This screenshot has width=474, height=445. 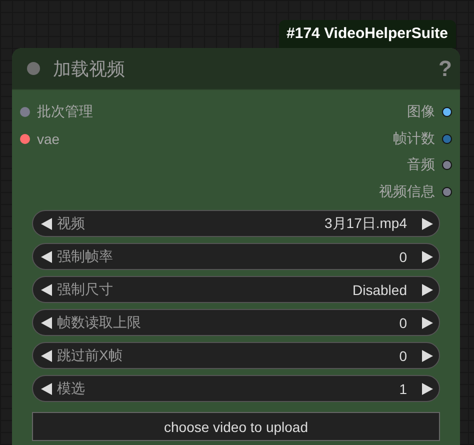 I want to click on output-slot-label: 帧计数, so click(x=414, y=139).